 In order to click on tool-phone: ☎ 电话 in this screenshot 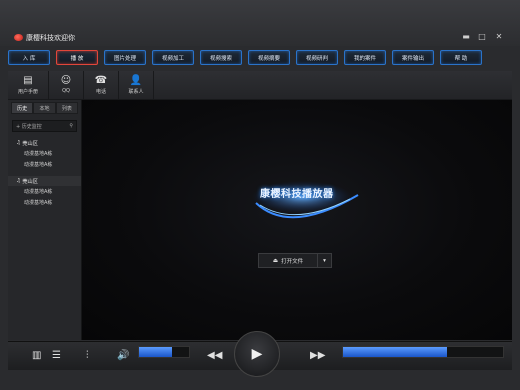, I will do `click(101, 85)`.